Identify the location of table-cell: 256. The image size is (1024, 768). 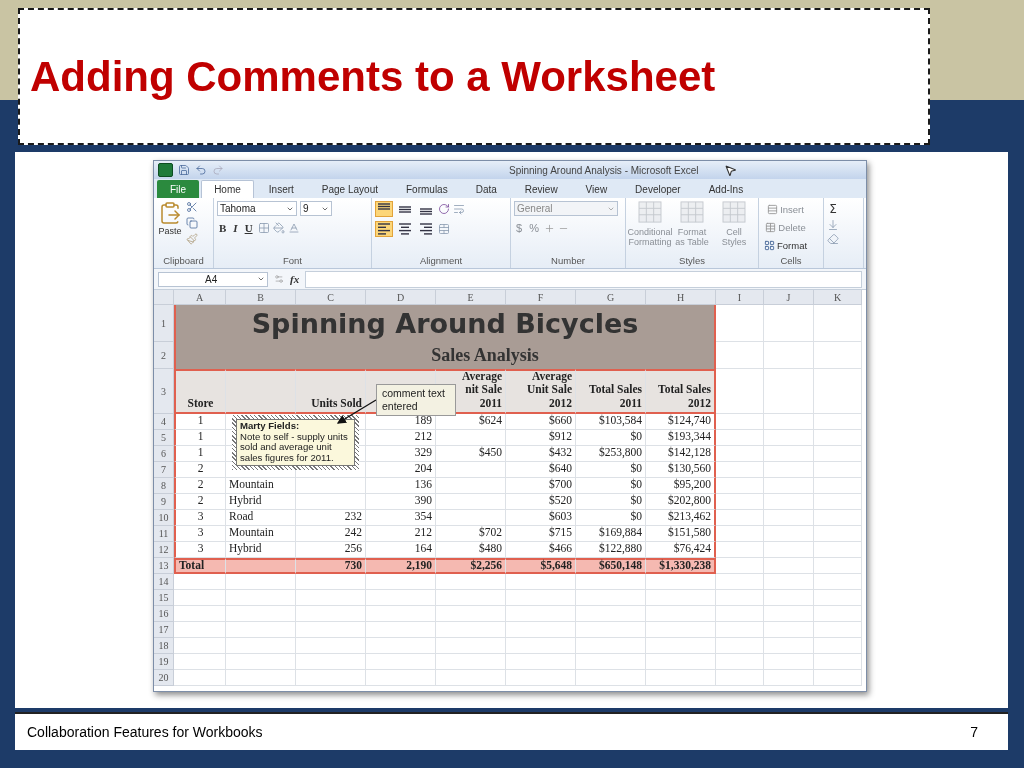
(331, 550).